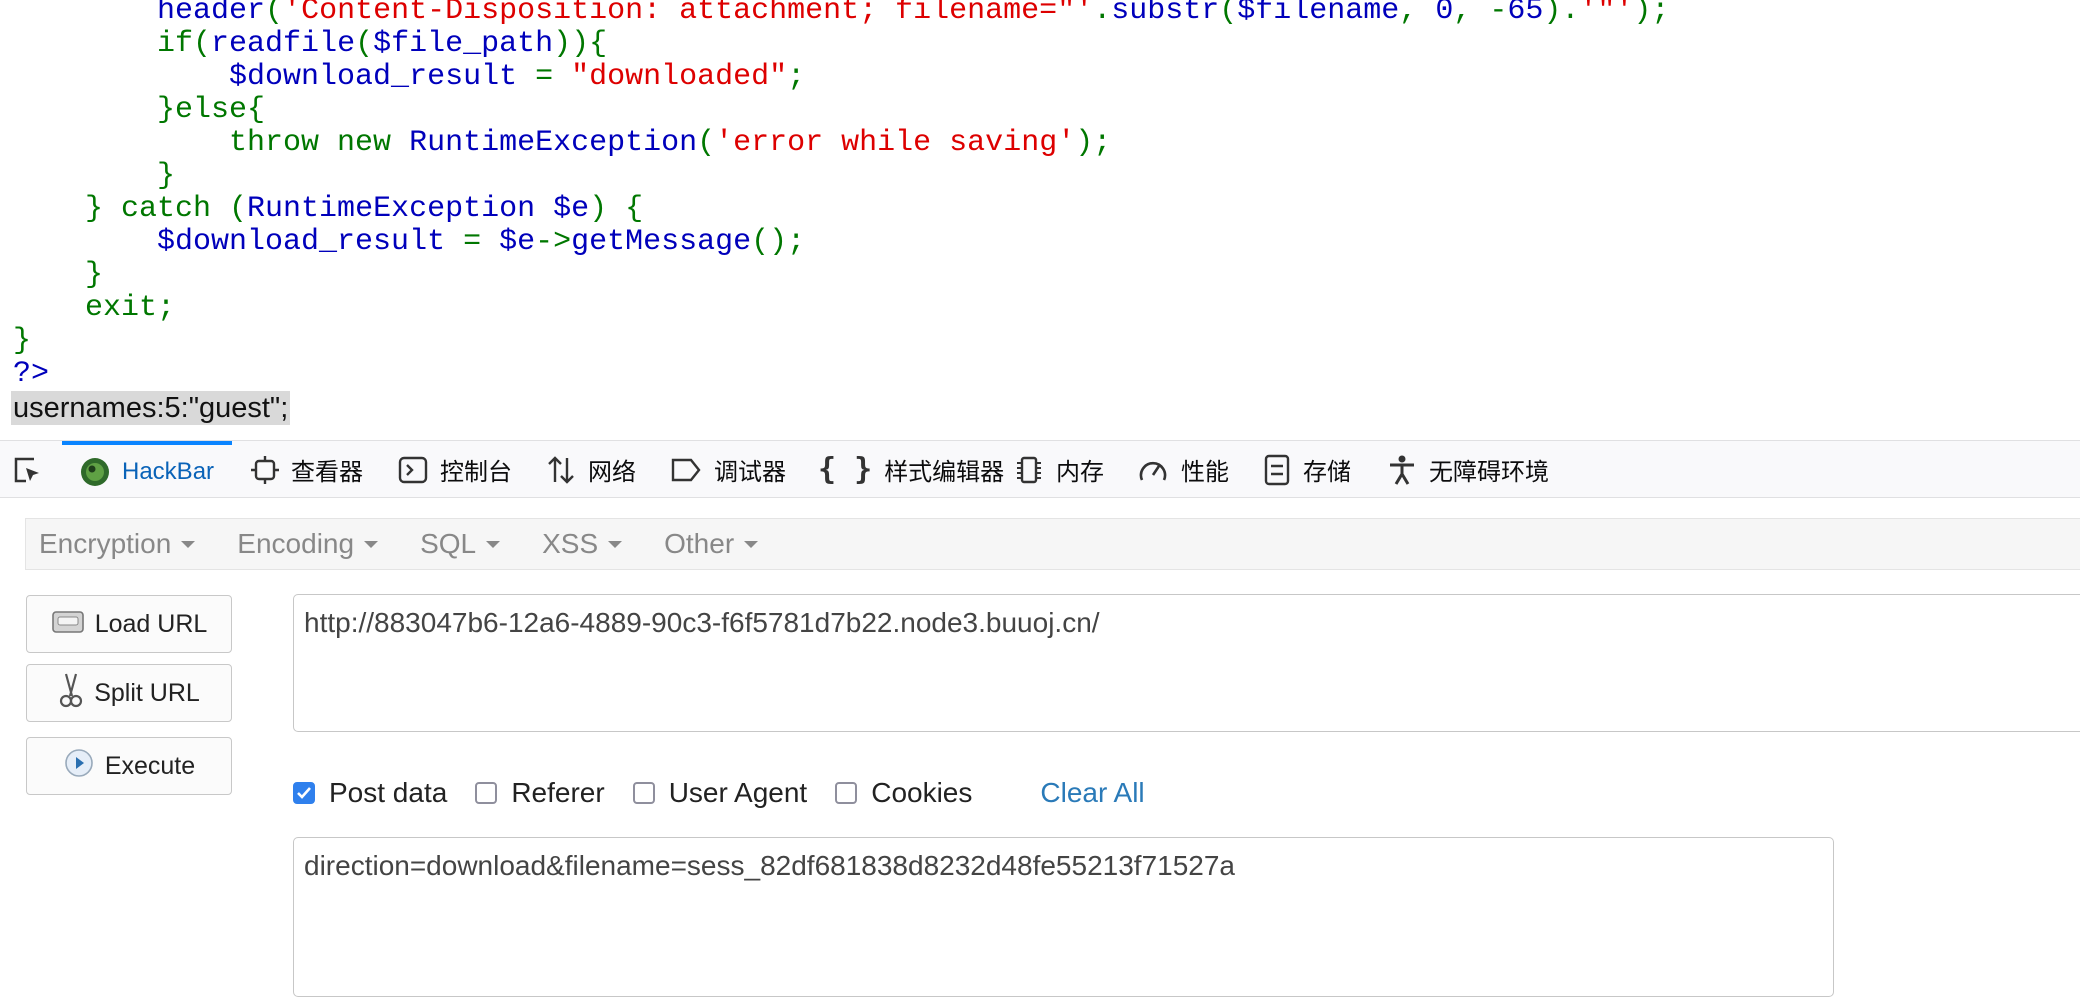 The height and width of the screenshot is (997, 2080). Describe the element at coordinates (68, 624) in the screenshot. I see `load-url-icon` at that location.